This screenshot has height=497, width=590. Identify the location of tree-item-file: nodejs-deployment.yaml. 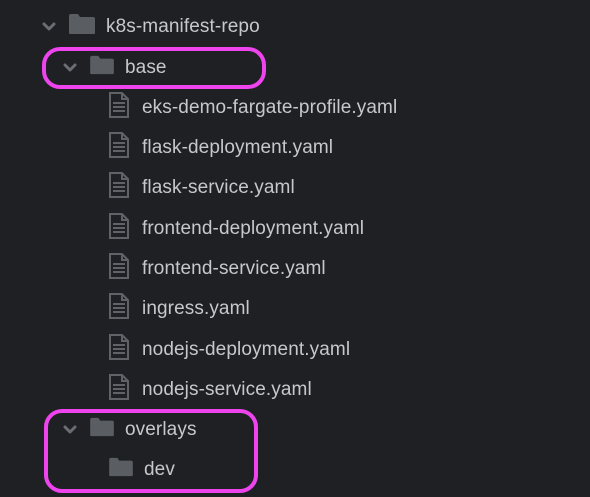
(229, 350).